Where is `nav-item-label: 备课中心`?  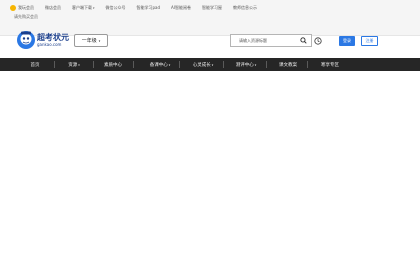 nav-item-label: 备课中心 is located at coordinates (158, 65).